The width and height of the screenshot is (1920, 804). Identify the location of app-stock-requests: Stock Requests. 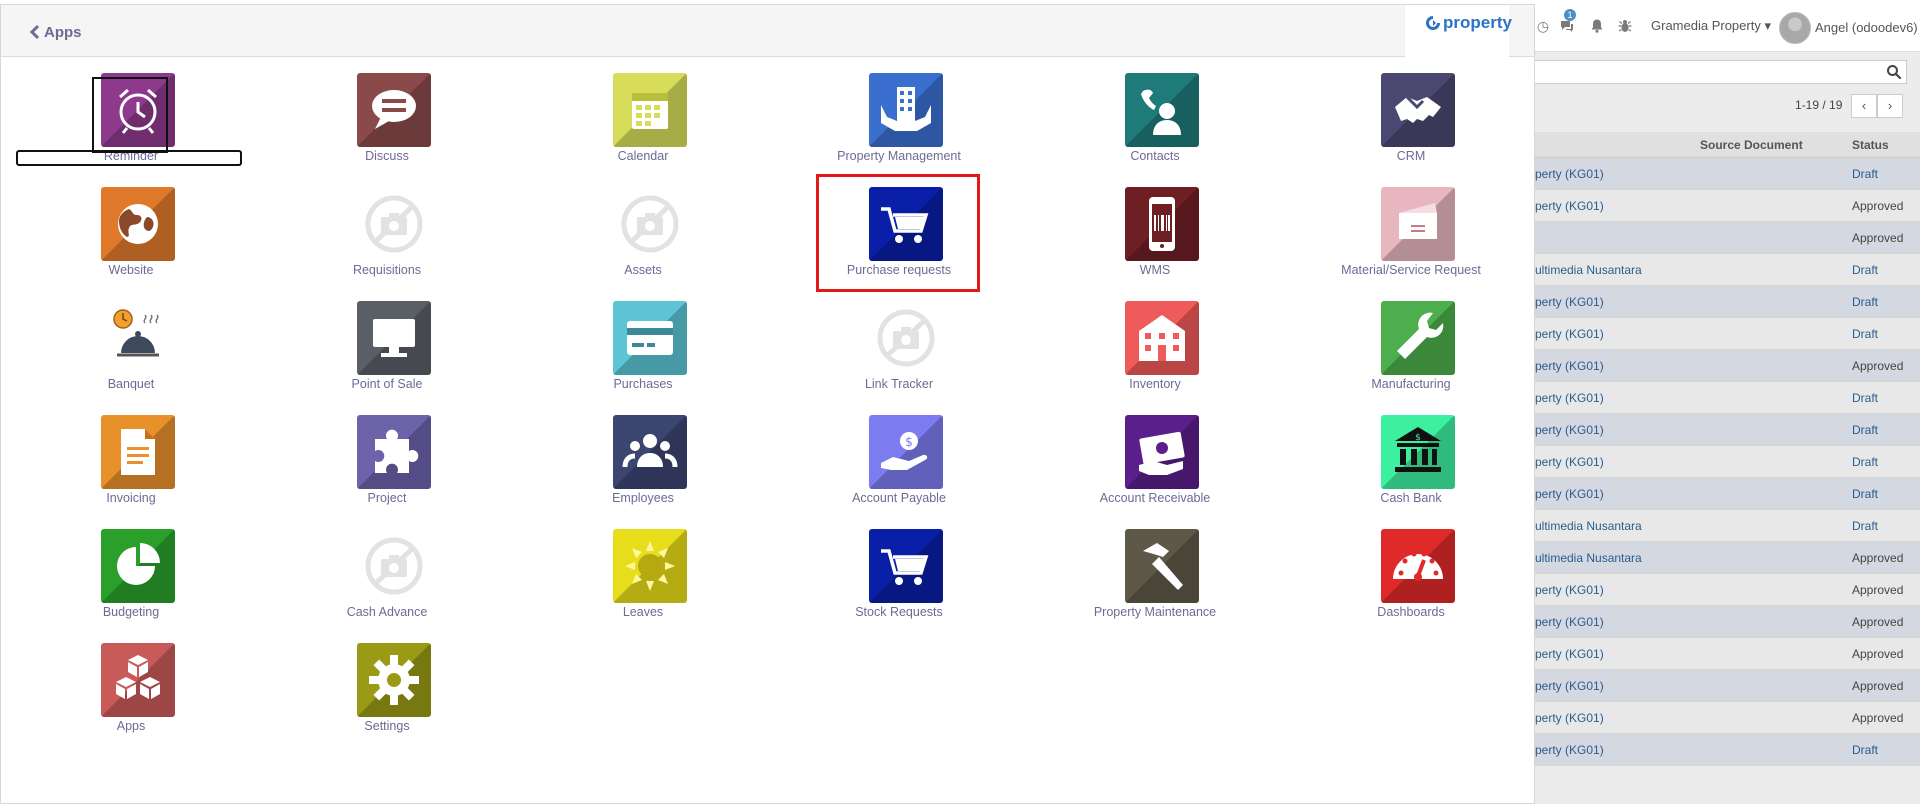
(899, 581).